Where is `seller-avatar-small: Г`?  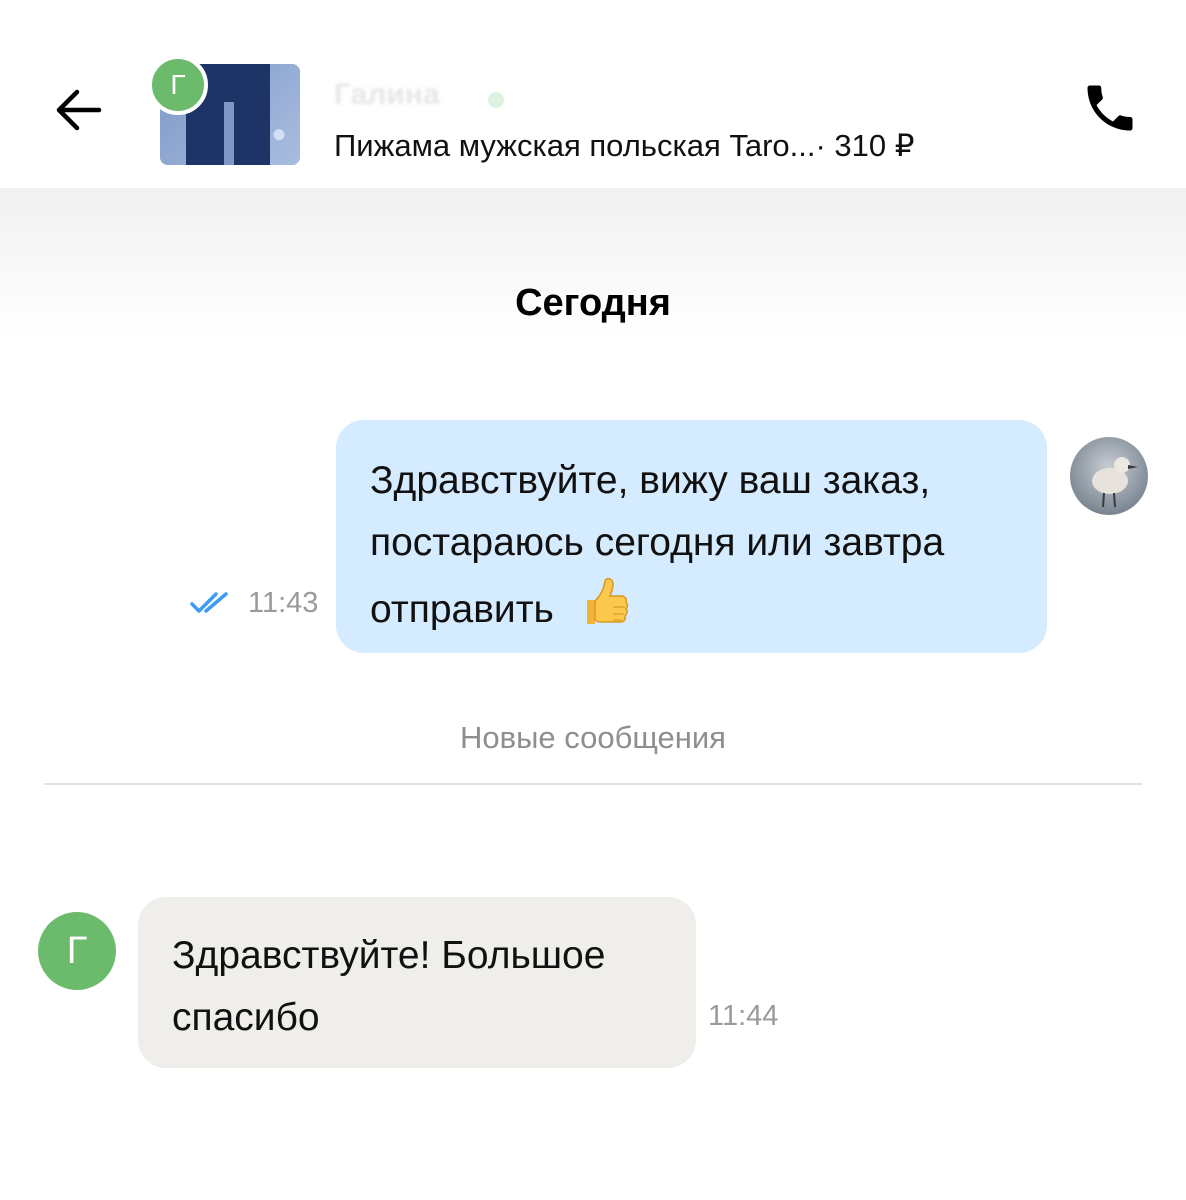 seller-avatar-small: Г is located at coordinates (178, 85).